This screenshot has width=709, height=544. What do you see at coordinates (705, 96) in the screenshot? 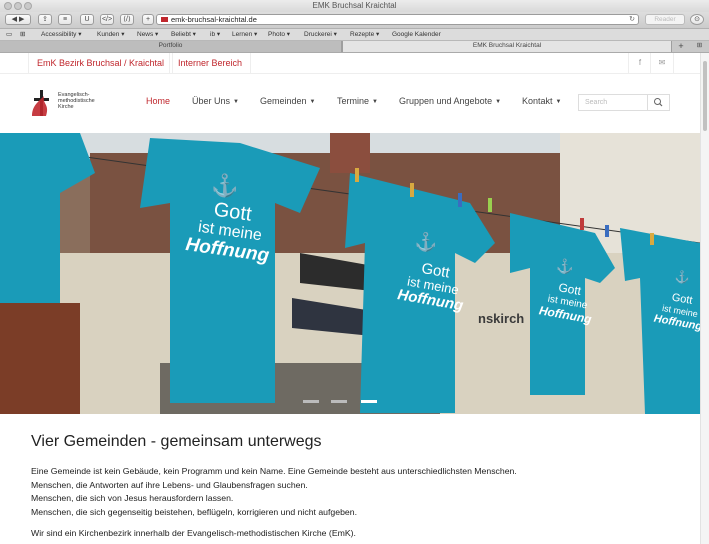
I see `scrollbar-thumb` at bounding box center [705, 96].